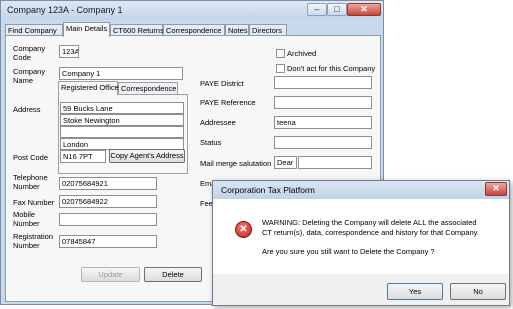 This screenshot has width=513, height=309. I want to click on fax-label: Fax Number, so click(34, 202).